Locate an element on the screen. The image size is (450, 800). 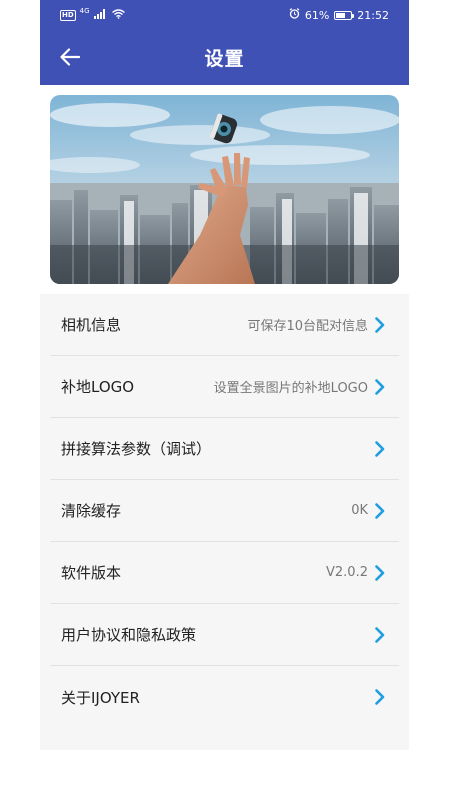
settings-item-privacy-policy: 用户协议和隐私政策 is located at coordinates (224, 635).